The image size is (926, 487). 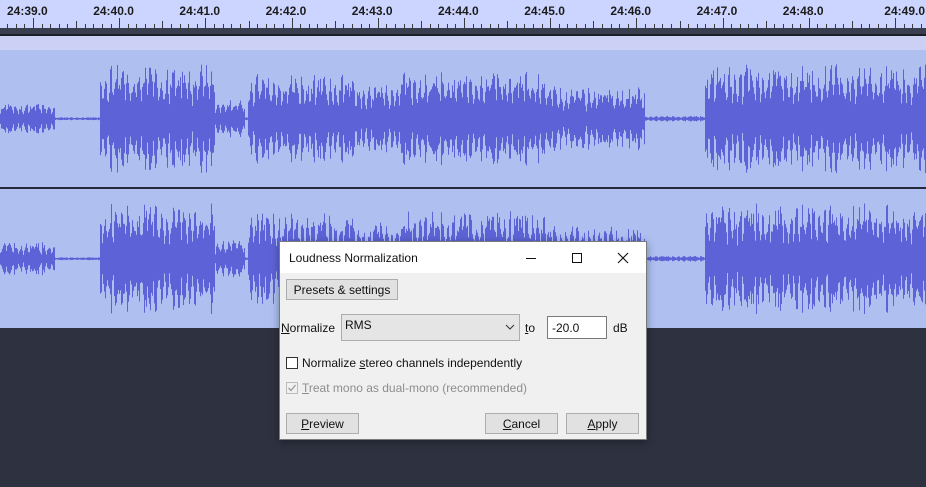 What do you see at coordinates (904, 11) in the screenshot?
I see `timeline-tick-label: 24:49.0` at bounding box center [904, 11].